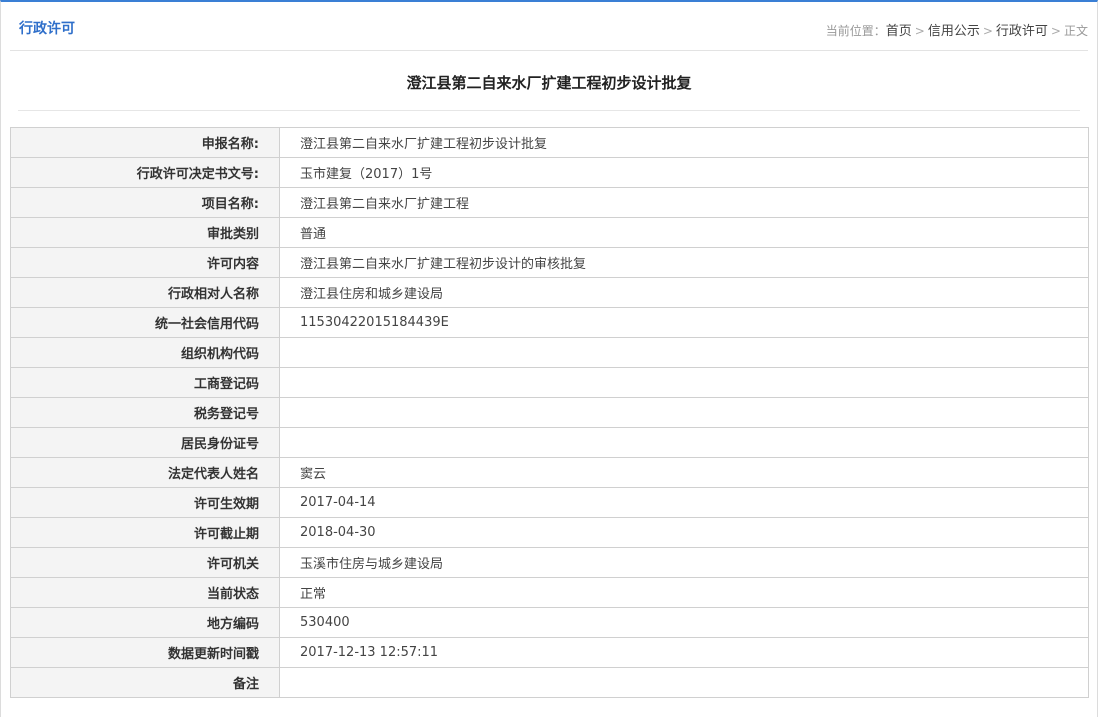 The height and width of the screenshot is (717, 1098). I want to click on field-value: 普通, so click(684, 232).